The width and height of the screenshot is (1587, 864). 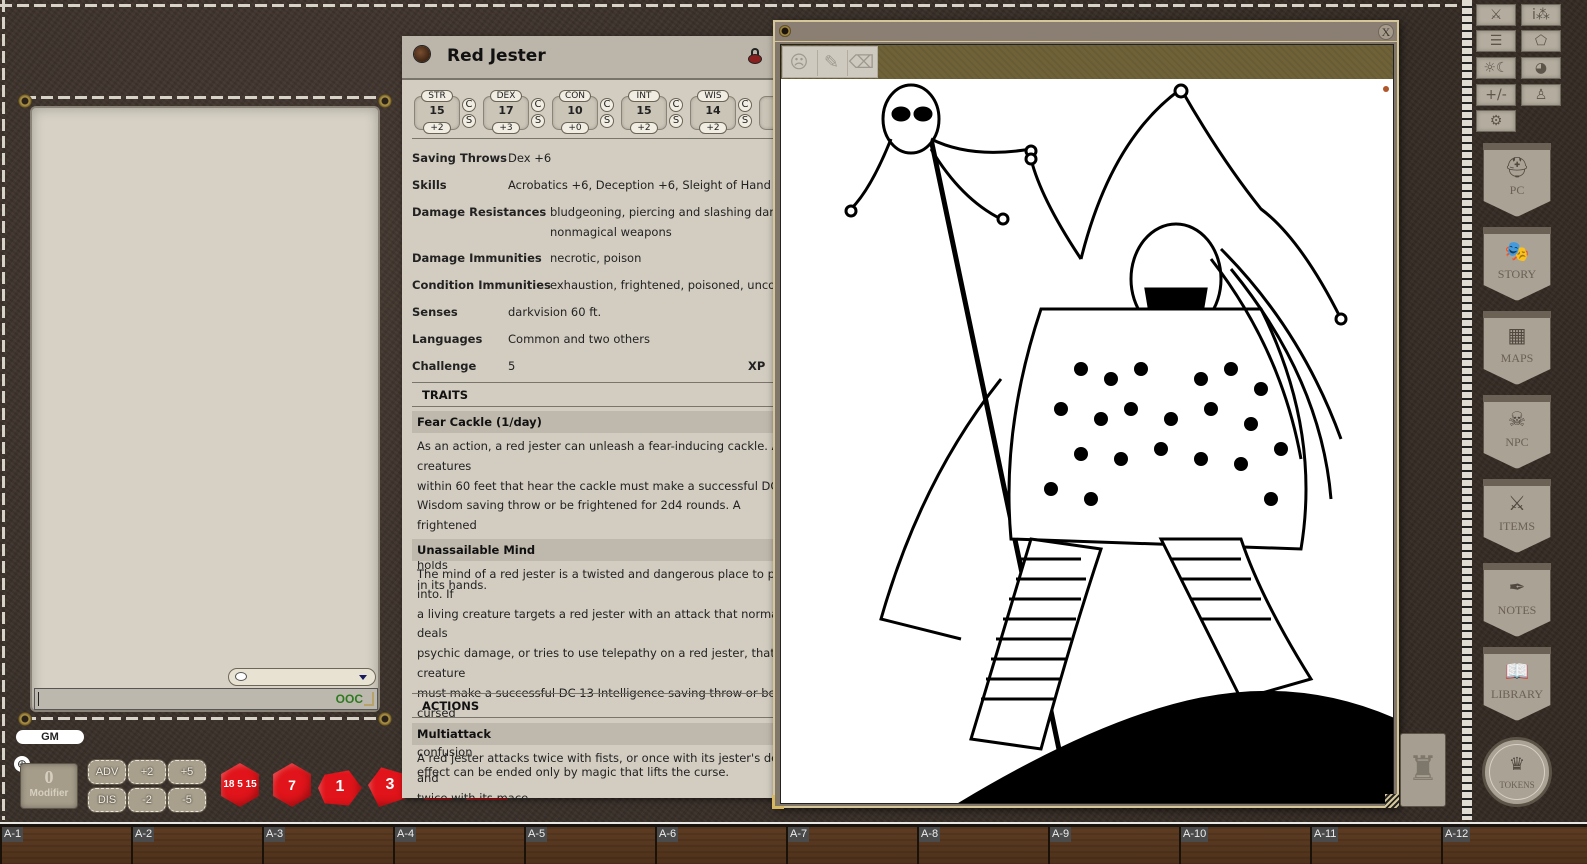 I want to click on day-night-button: ☼☾, so click(x=1496, y=68).